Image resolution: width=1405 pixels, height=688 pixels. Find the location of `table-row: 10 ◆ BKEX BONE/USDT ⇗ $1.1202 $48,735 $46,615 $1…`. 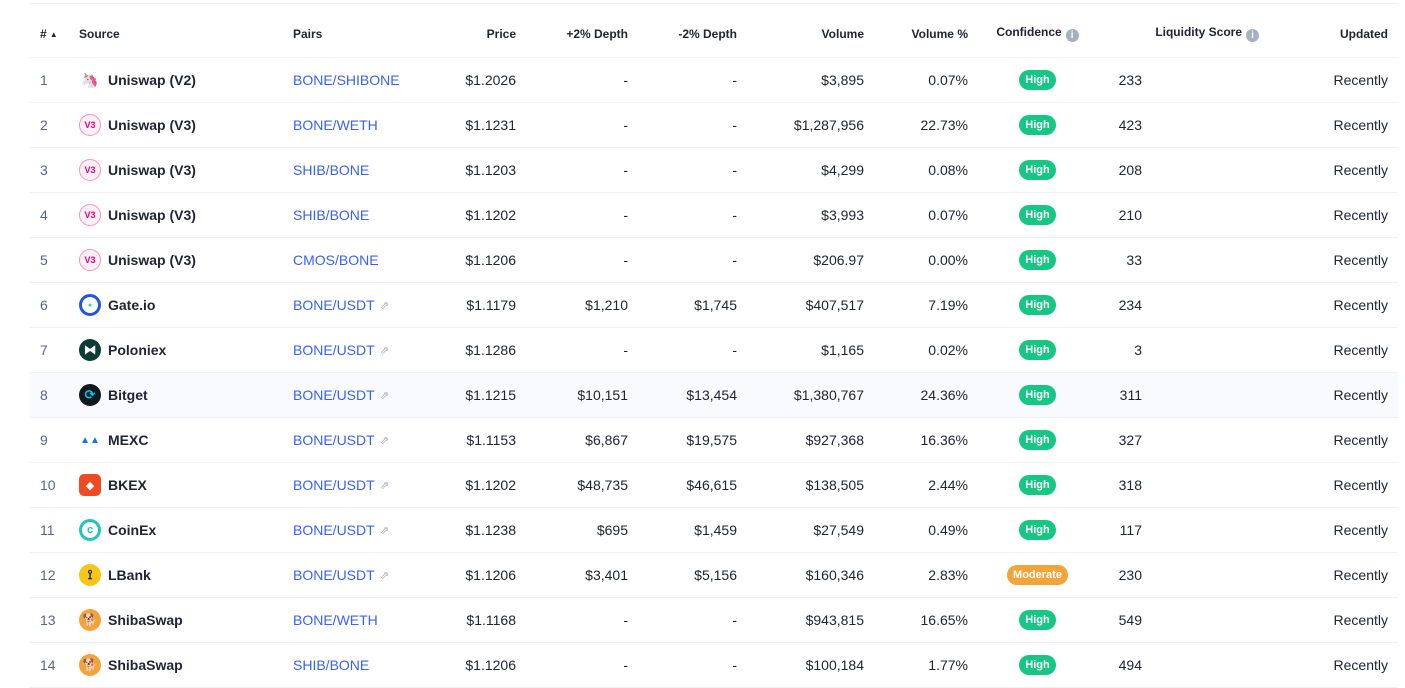

table-row: 10 ◆ BKEX BONE/USDT ⇗ $1.1202 $48,735 $46,615 $1… is located at coordinates (714, 485).